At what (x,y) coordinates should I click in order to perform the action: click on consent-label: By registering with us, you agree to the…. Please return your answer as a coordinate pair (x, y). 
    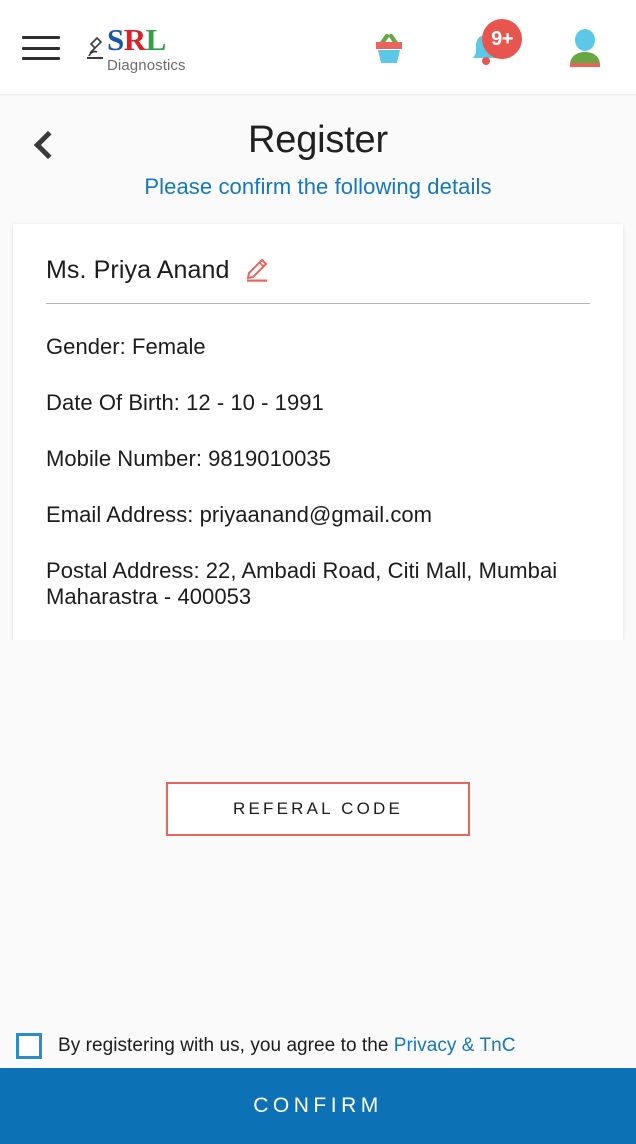
    Looking at the image, I should click on (287, 1046).